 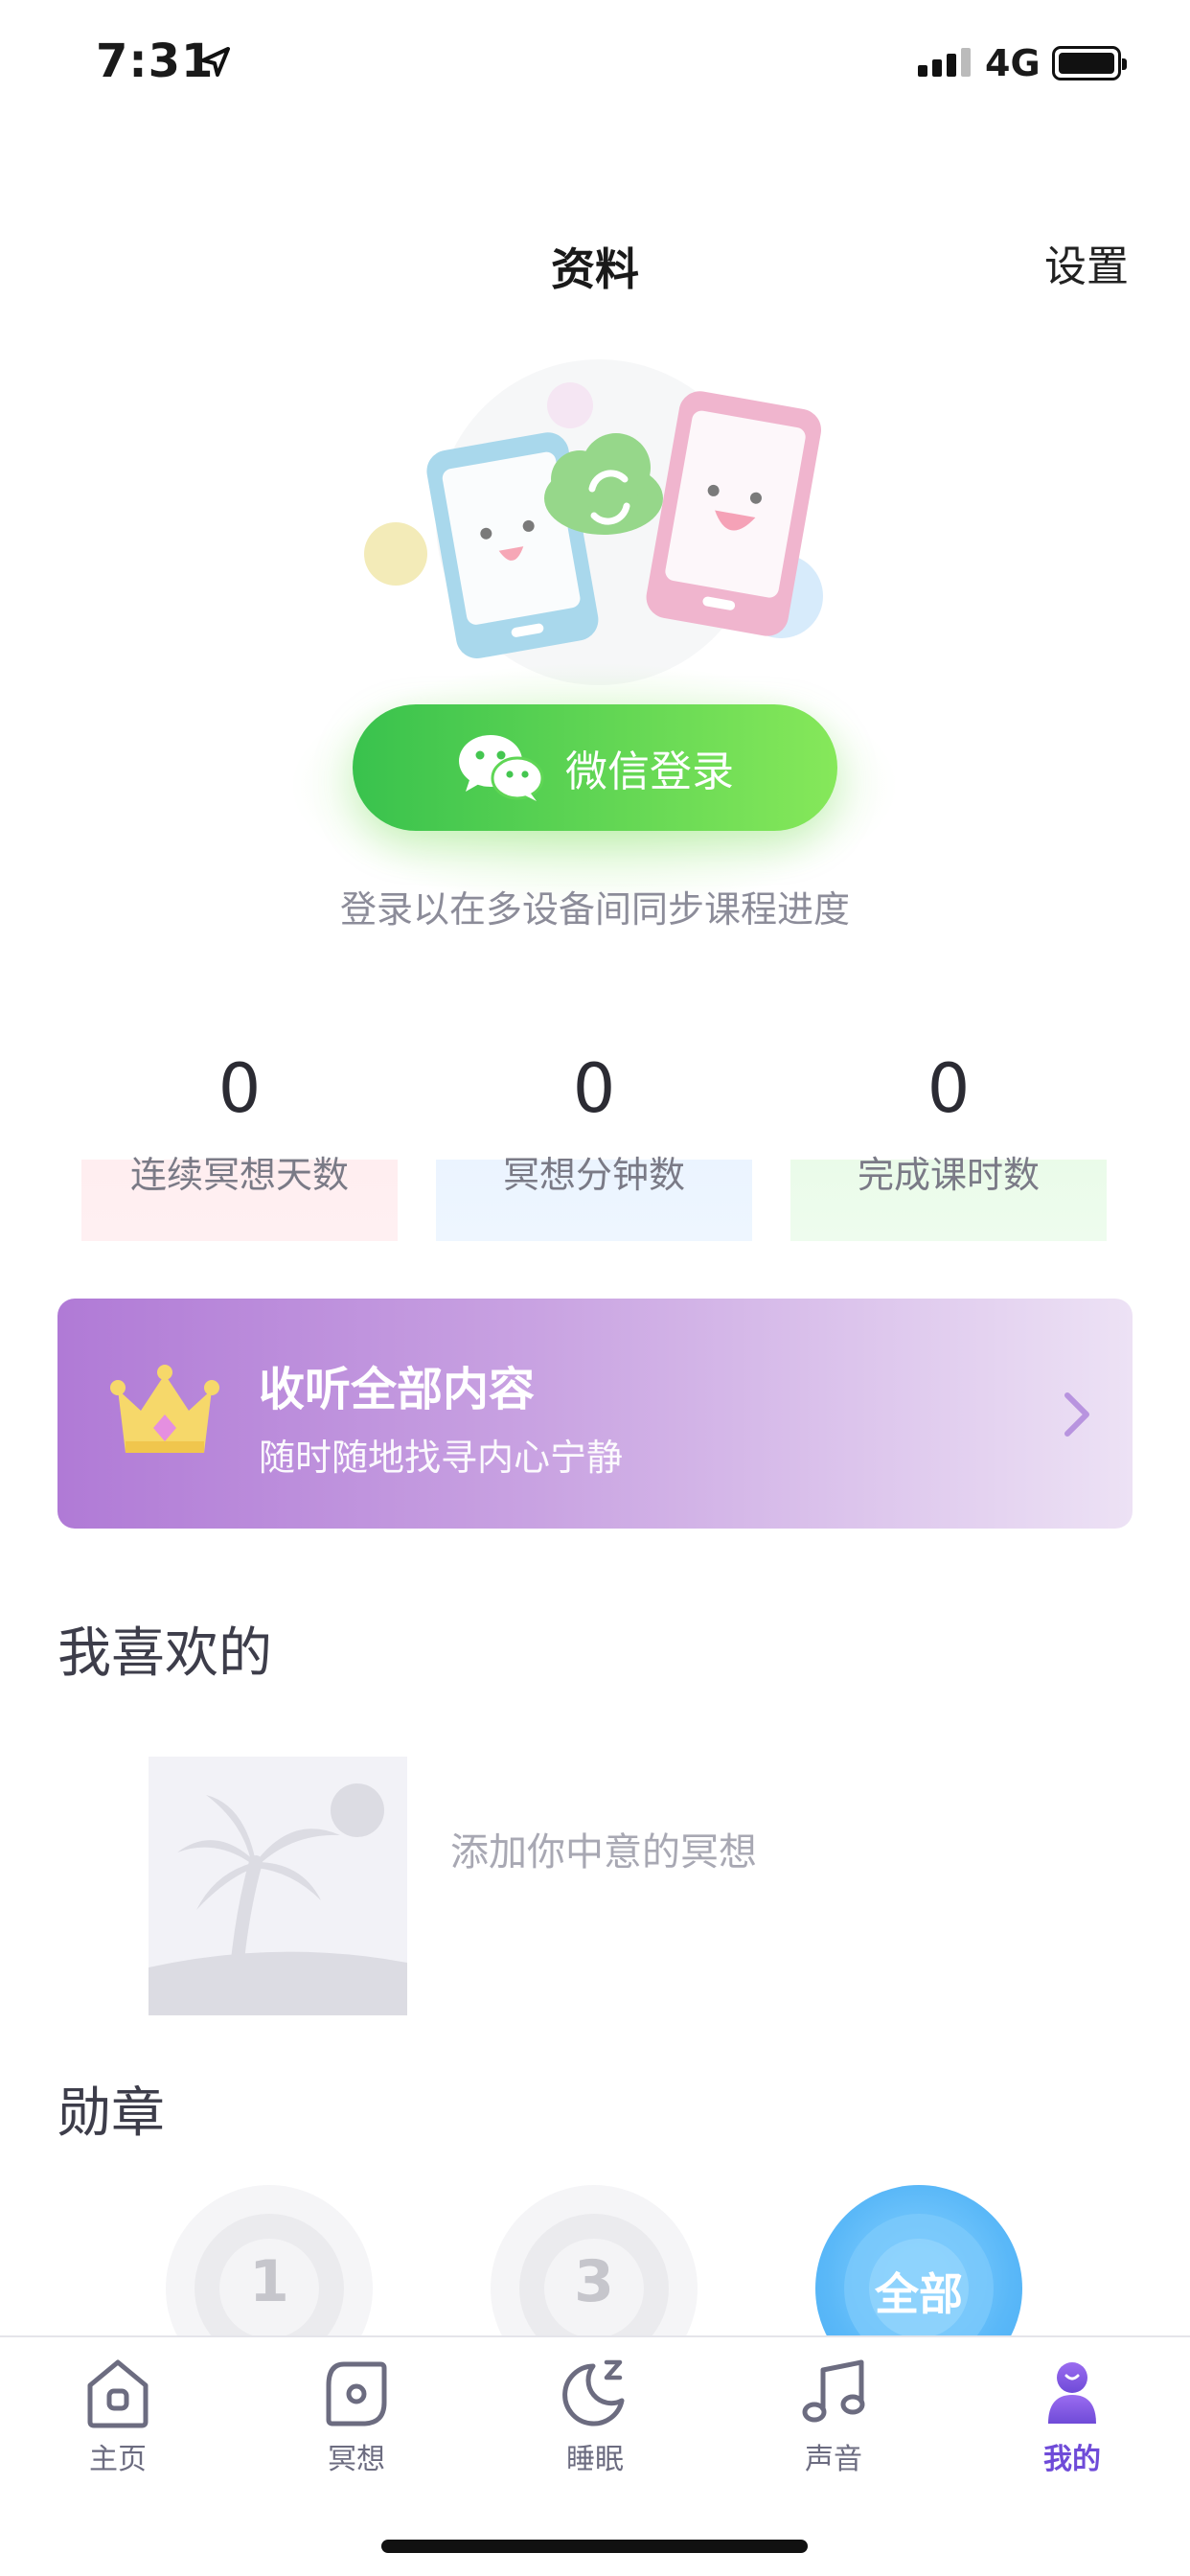 I want to click on network-type: 4G, so click(x=1013, y=63).